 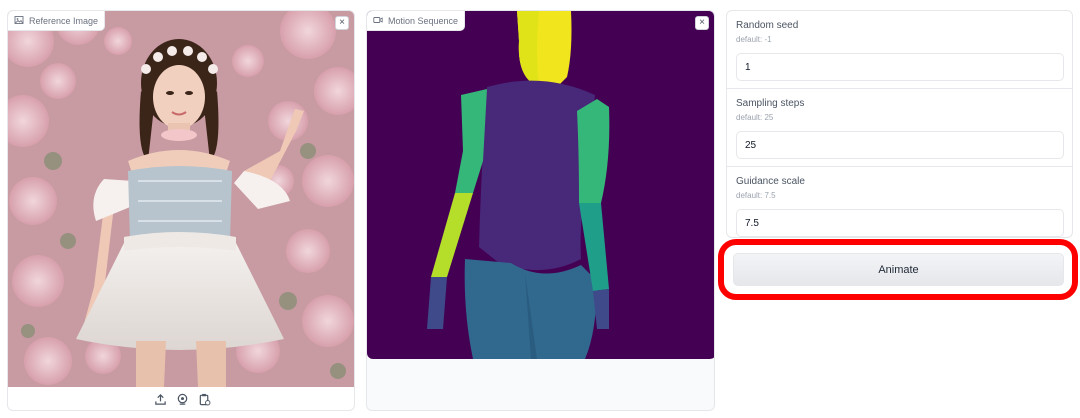 What do you see at coordinates (754, 39) in the screenshot?
I see `random-seed-info: default: -1` at bounding box center [754, 39].